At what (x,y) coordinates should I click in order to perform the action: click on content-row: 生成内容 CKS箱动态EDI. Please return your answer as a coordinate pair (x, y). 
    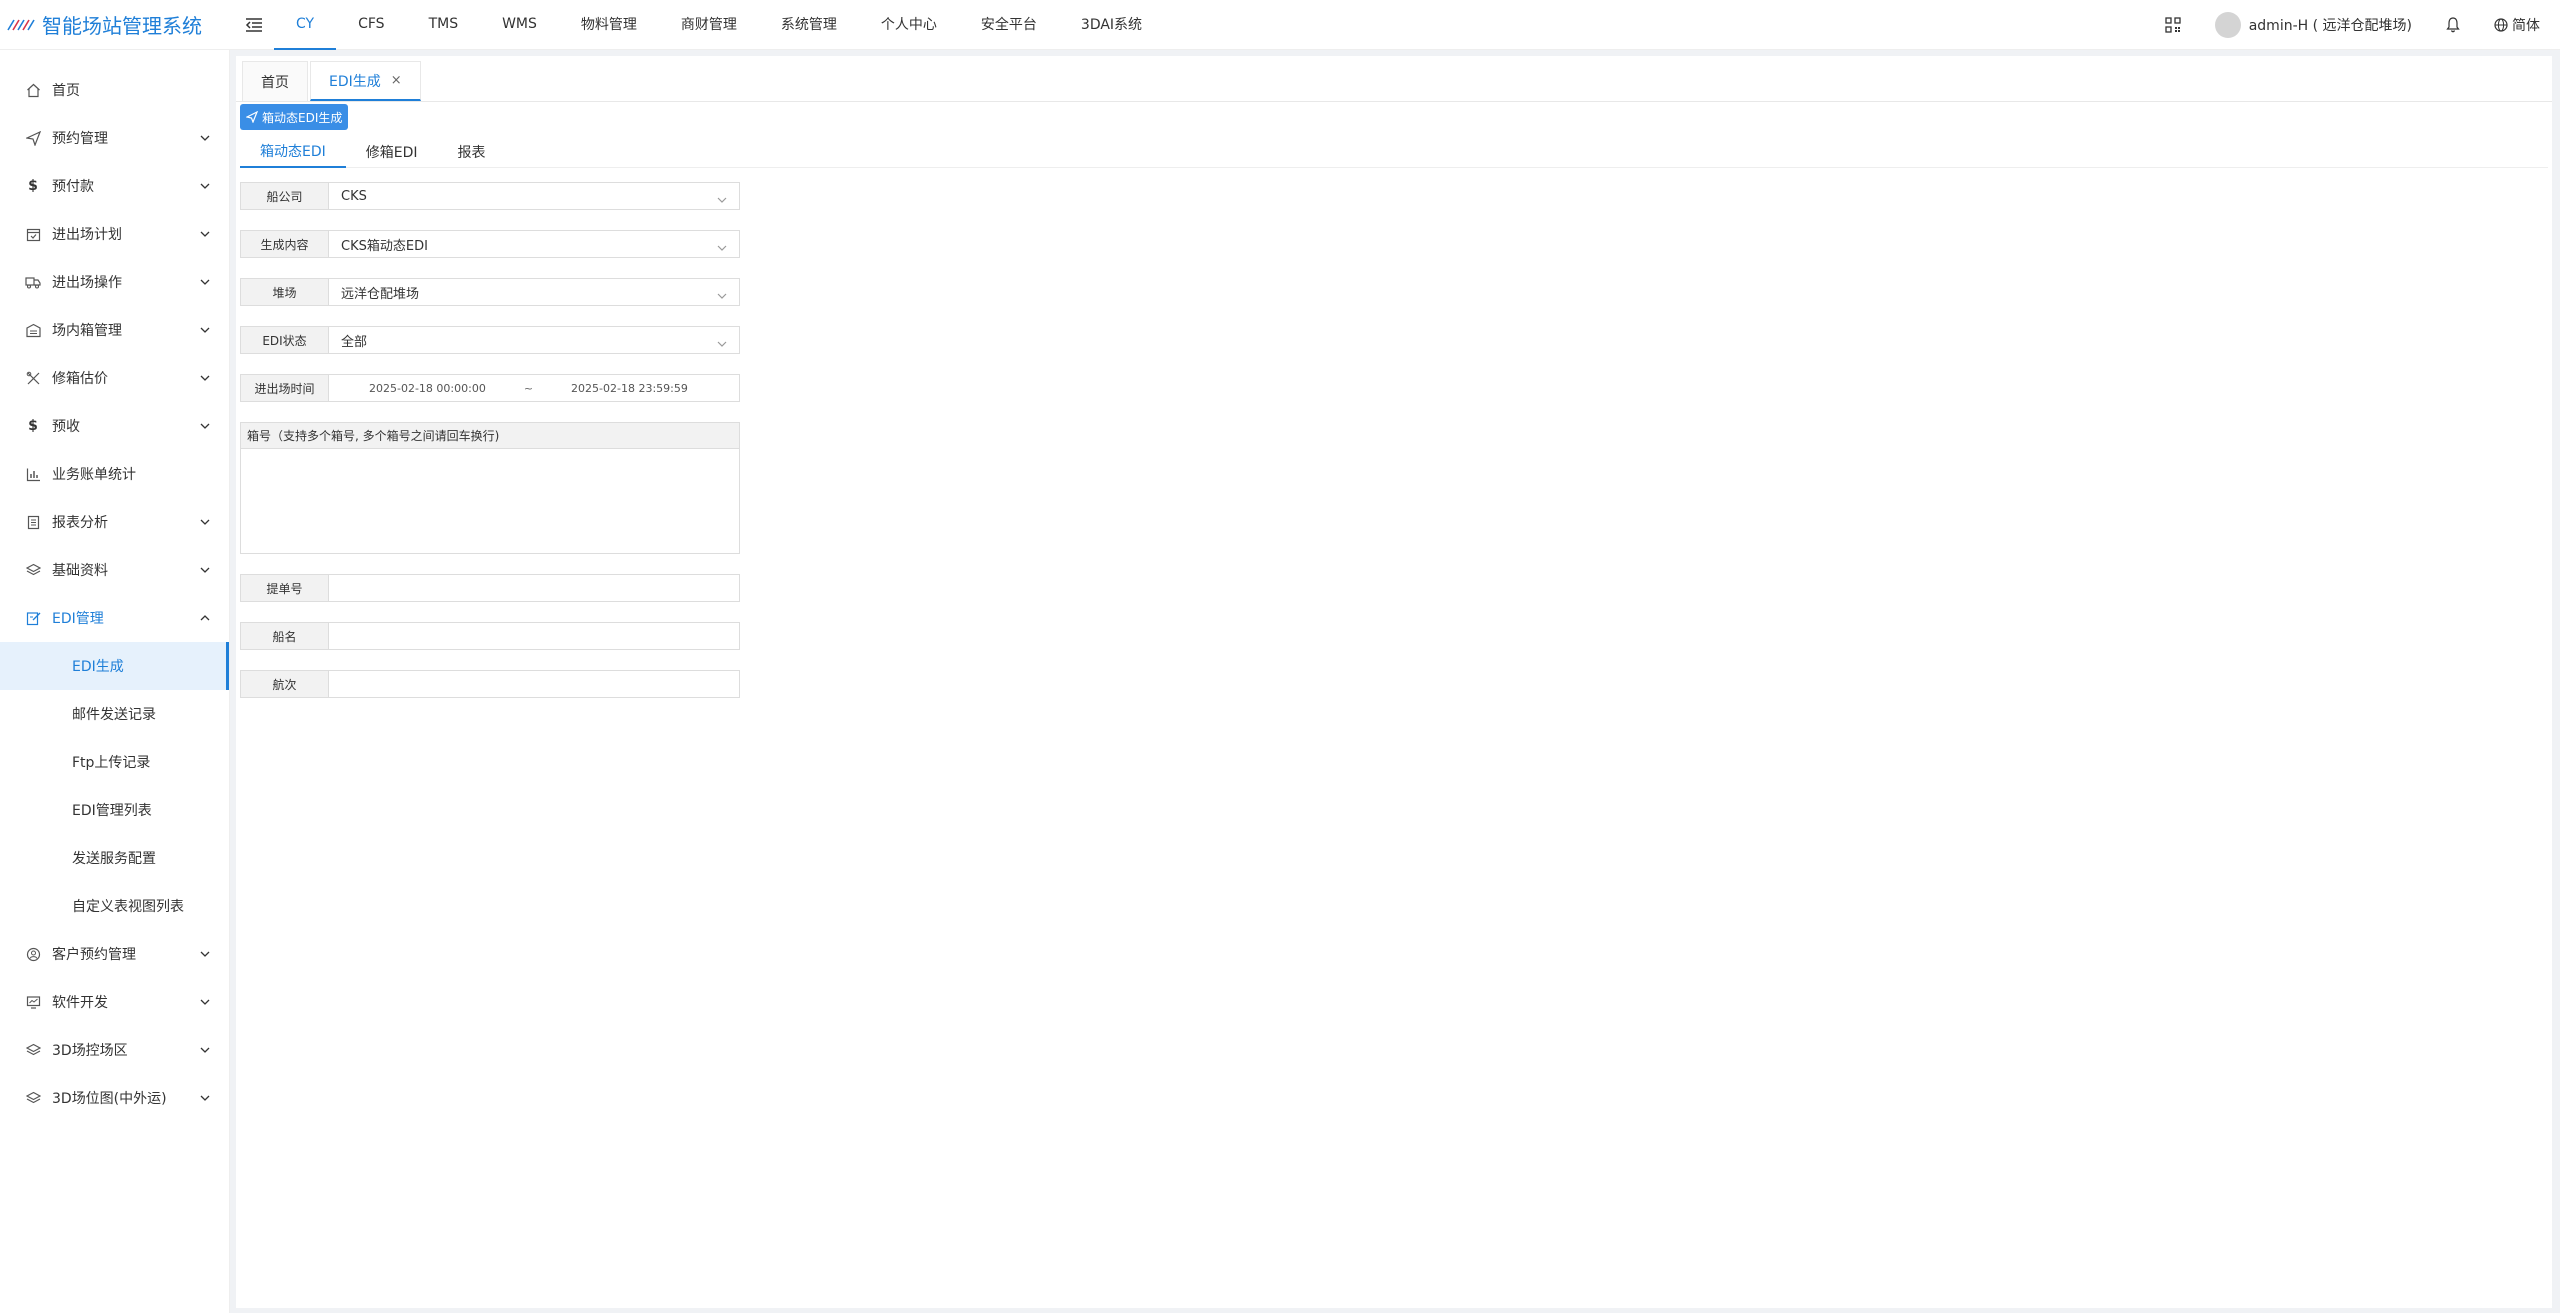
    Looking at the image, I should click on (490, 244).